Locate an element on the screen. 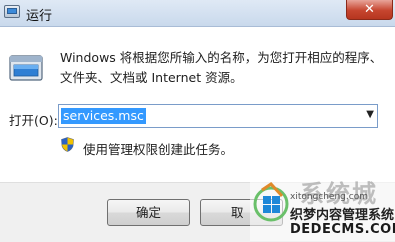  window-title: 运行 is located at coordinates (39, 16).